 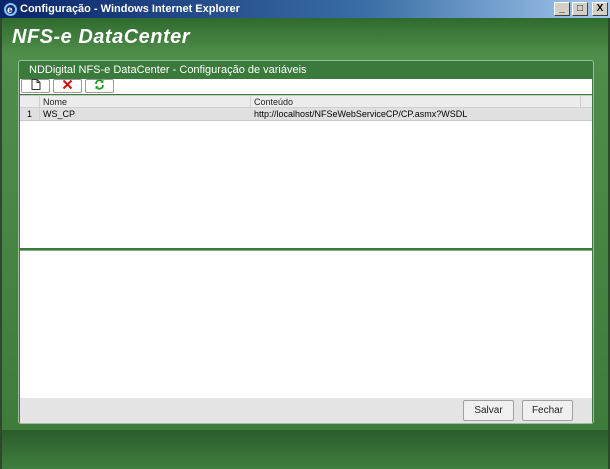 What do you see at coordinates (600, 9) in the screenshot?
I see `close-button: X` at bounding box center [600, 9].